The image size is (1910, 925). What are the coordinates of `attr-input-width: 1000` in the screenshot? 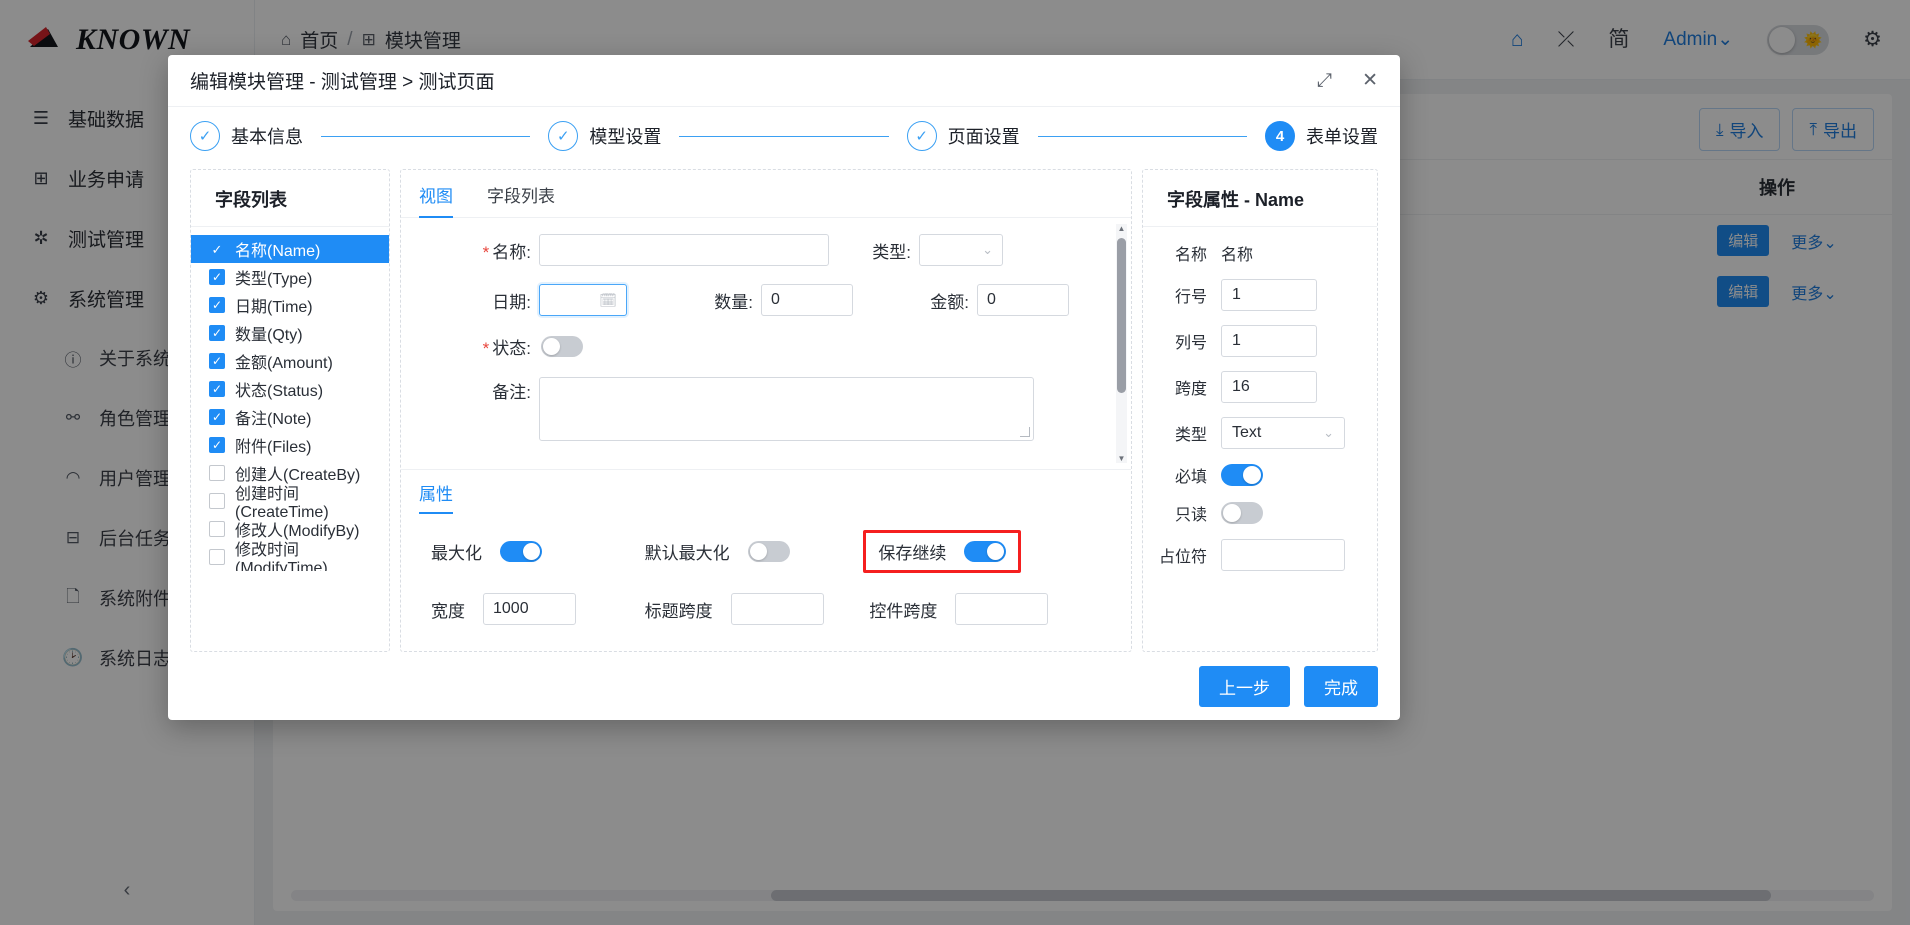 It's located at (529, 609).